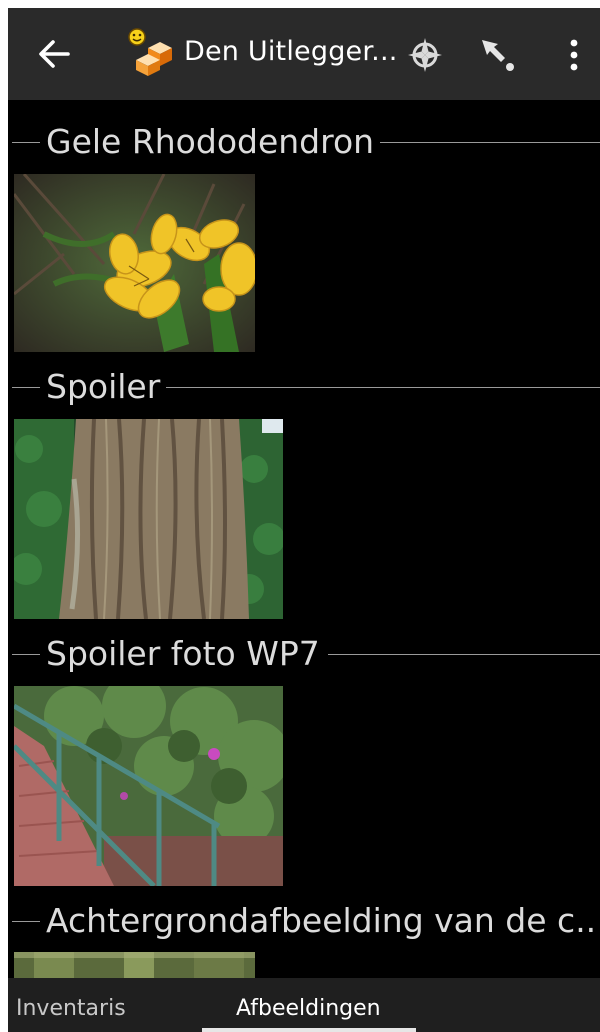  I want to click on navigate-icon, so click(499, 55).